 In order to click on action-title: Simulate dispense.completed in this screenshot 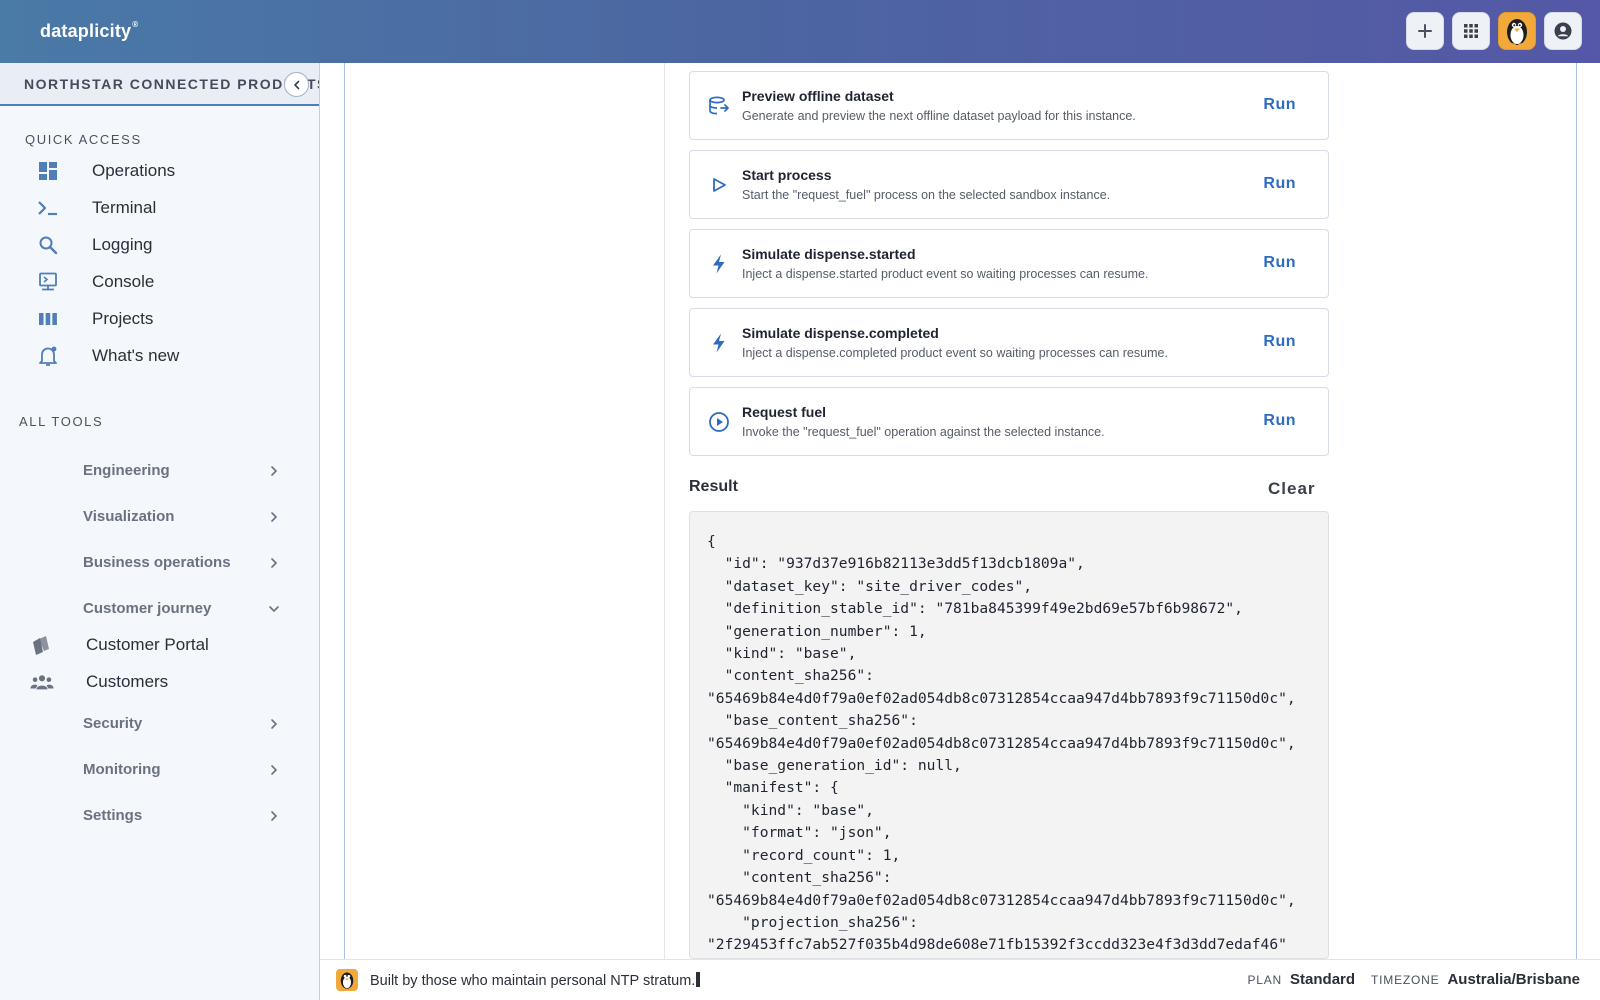, I will do `click(840, 333)`.